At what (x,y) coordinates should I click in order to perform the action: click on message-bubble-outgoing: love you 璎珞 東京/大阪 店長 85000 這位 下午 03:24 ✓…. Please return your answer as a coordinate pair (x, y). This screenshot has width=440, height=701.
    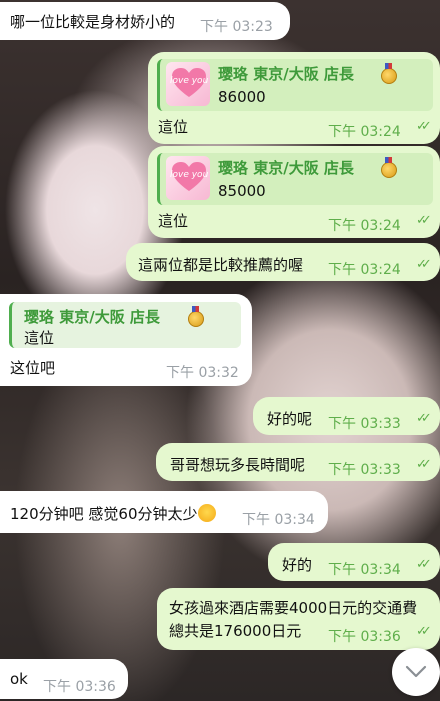
    Looking at the image, I should click on (294, 192).